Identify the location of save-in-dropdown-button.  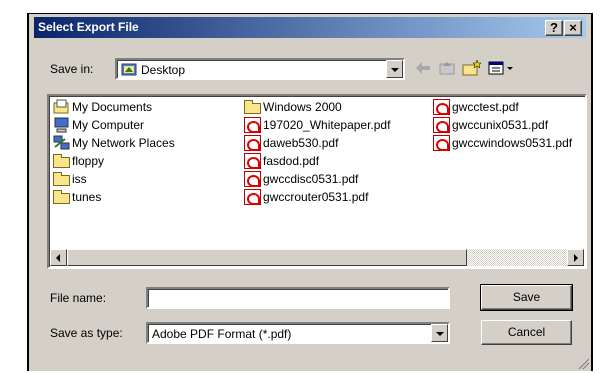
(394, 69).